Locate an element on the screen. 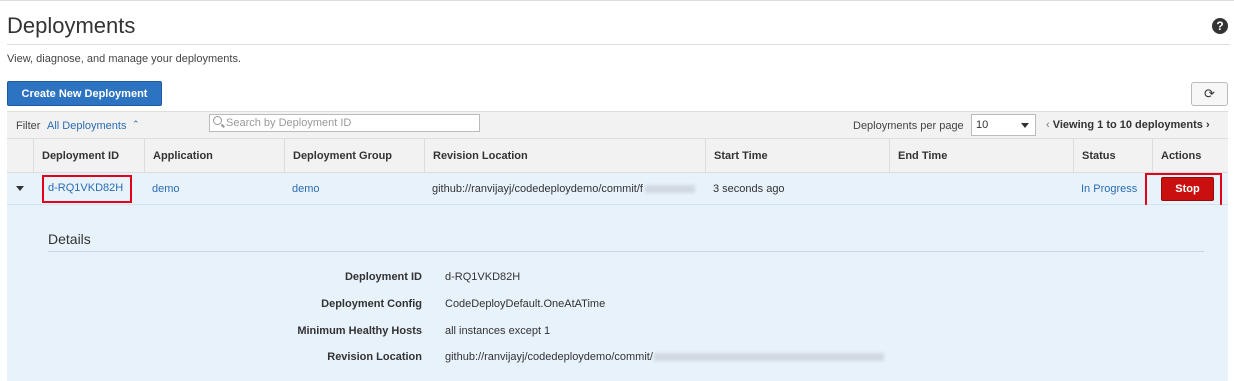 This screenshot has width=1234, height=381. title-divider is located at coordinates (618, 44).